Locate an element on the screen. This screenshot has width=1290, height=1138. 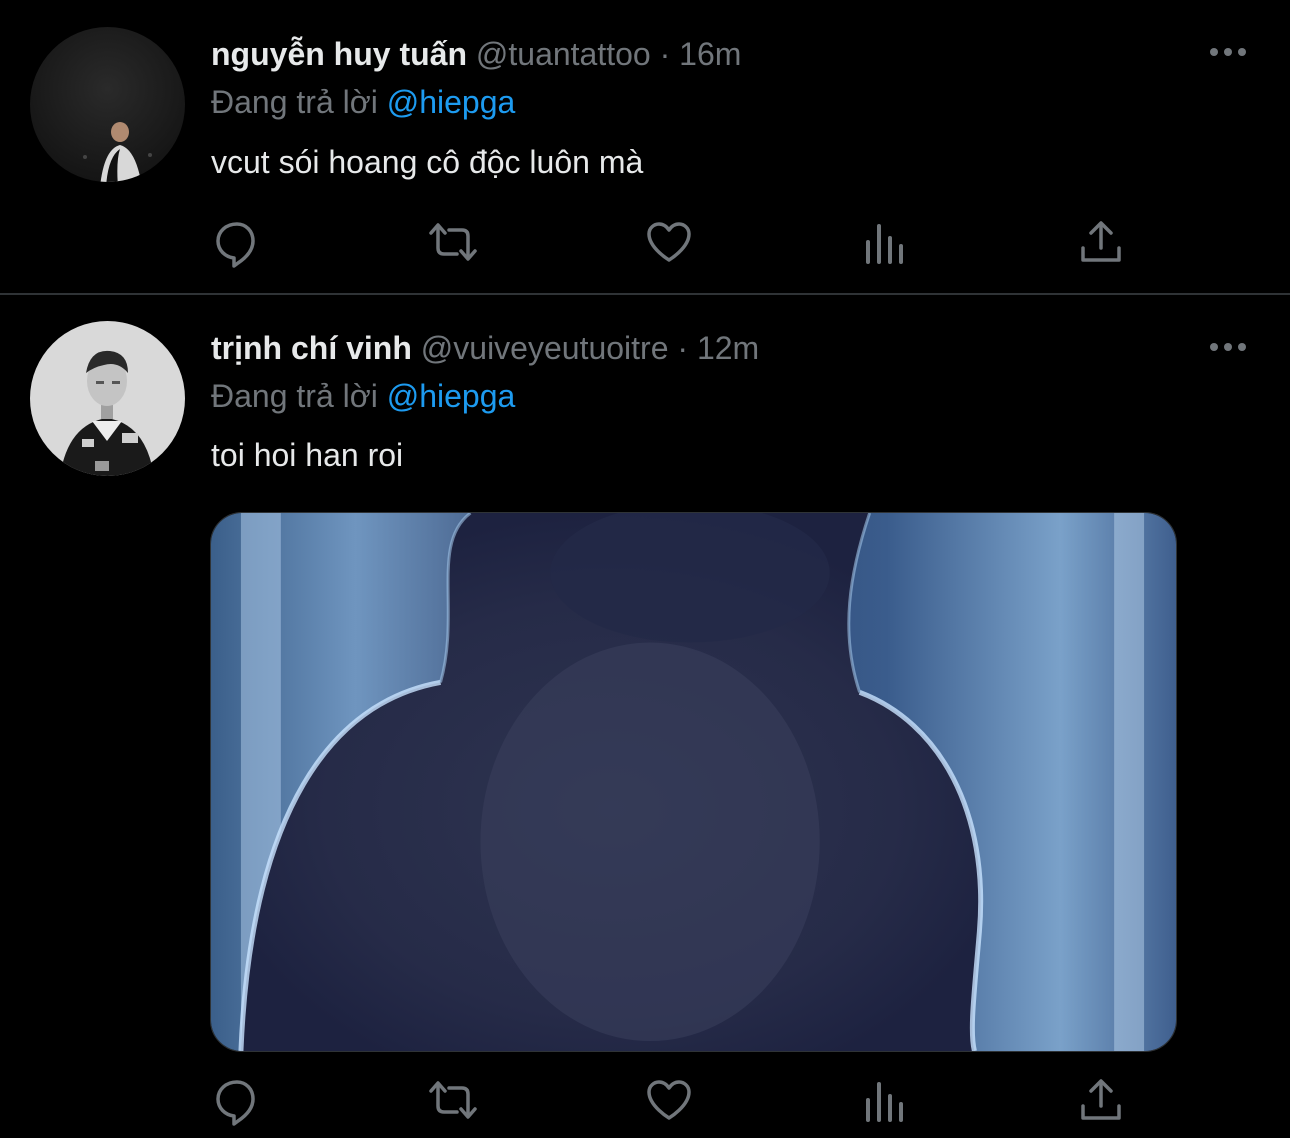
tweet-header: trịnh chí vinh @vuiveyeutuoitre · 12m is located at coordinates (485, 348).